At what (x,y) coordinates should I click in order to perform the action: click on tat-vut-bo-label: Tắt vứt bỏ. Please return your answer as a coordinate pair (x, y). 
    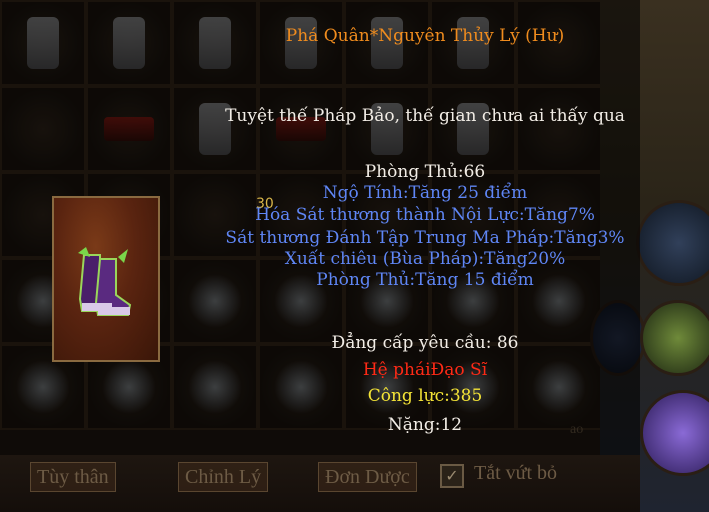
    Looking at the image, I should click on (516, 473).